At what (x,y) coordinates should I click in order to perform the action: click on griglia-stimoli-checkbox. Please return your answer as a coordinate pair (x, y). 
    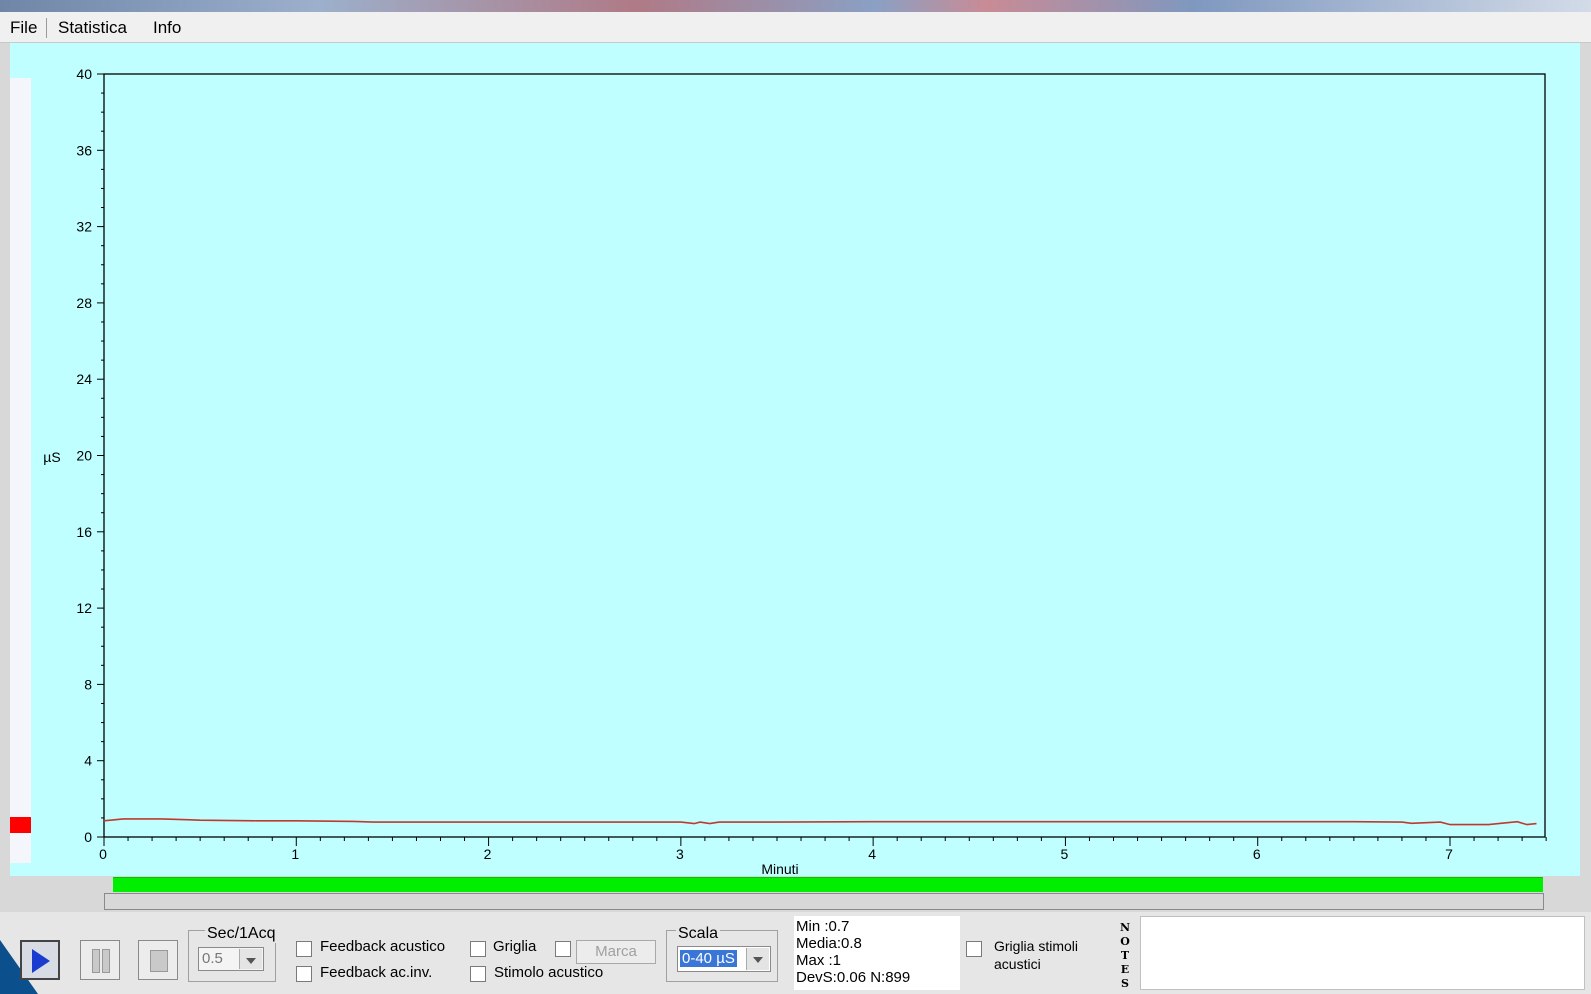
    Looking at the image, I should click on (974, 949).